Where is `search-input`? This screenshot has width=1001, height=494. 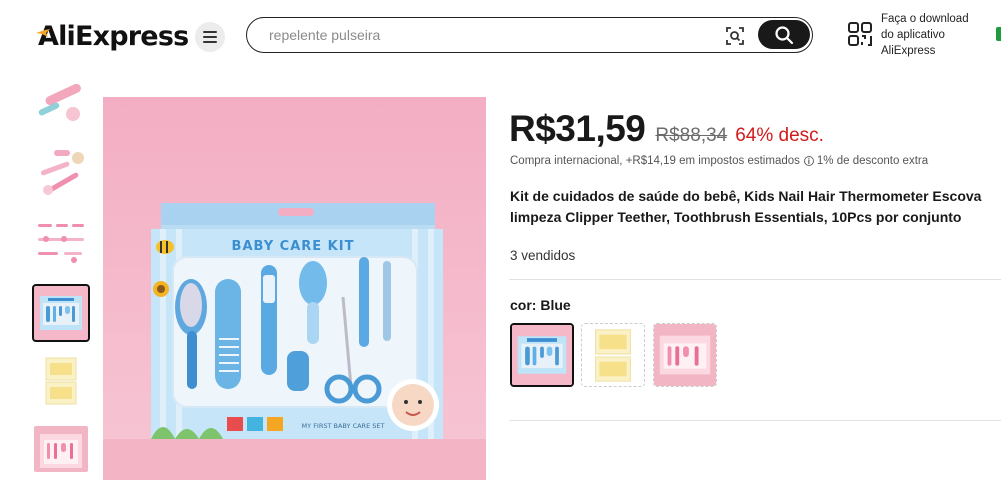
search-input is located at coordinates (489, 35).